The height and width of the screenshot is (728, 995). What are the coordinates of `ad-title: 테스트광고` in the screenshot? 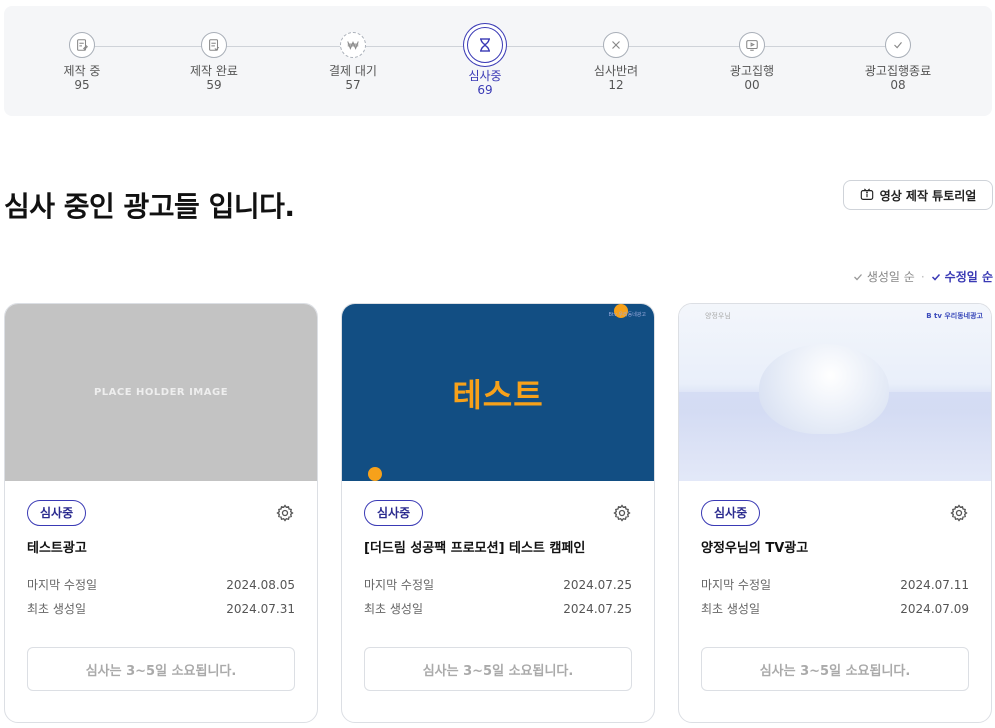 It's located at (161, 546).